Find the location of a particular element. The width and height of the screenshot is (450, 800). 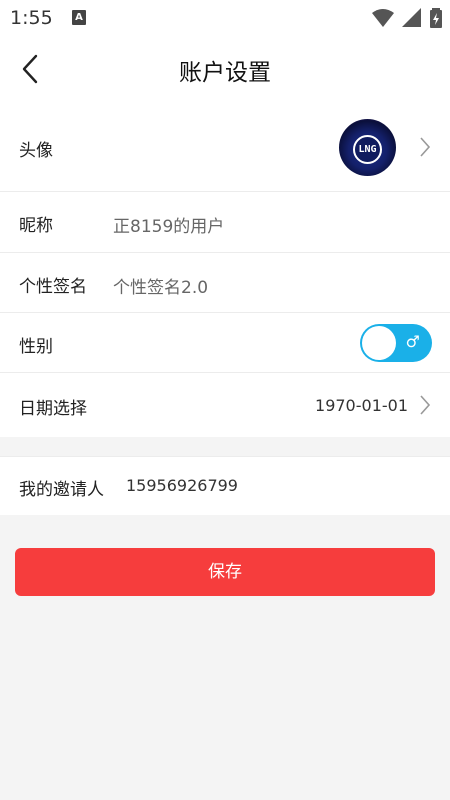

page-title: 账户设置 is located at coordinates (225, 73).